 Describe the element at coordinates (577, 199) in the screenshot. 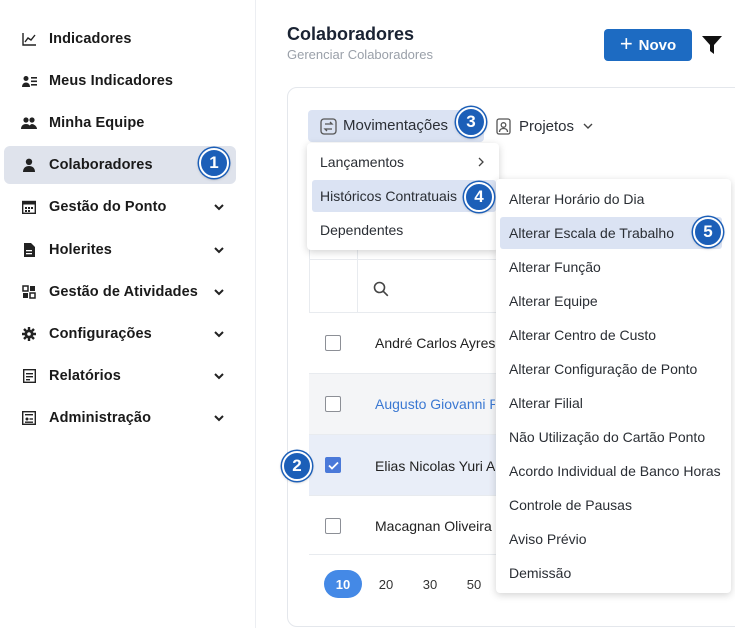

I see `menu-item-label: Alterar Horário do Dia` at that location.